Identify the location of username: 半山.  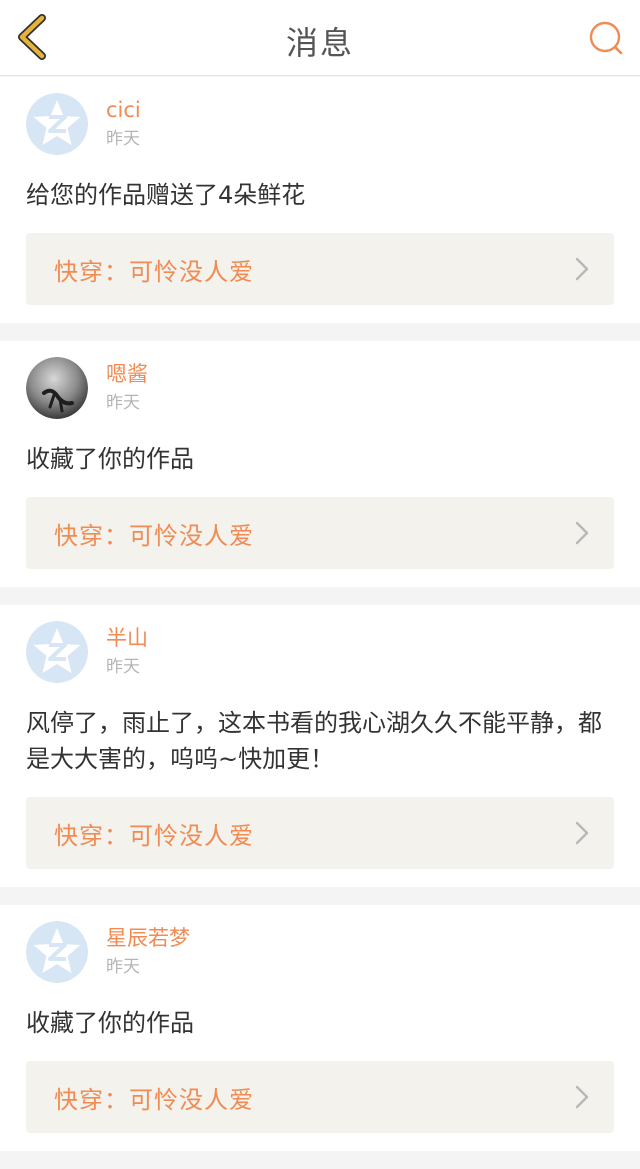
(127, 638).